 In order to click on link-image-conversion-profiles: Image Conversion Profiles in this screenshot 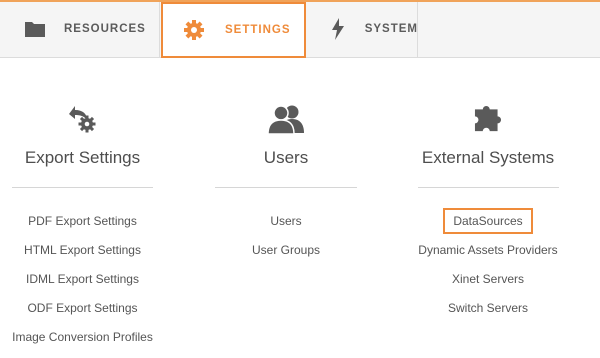, I will do `click(82, 337)`.